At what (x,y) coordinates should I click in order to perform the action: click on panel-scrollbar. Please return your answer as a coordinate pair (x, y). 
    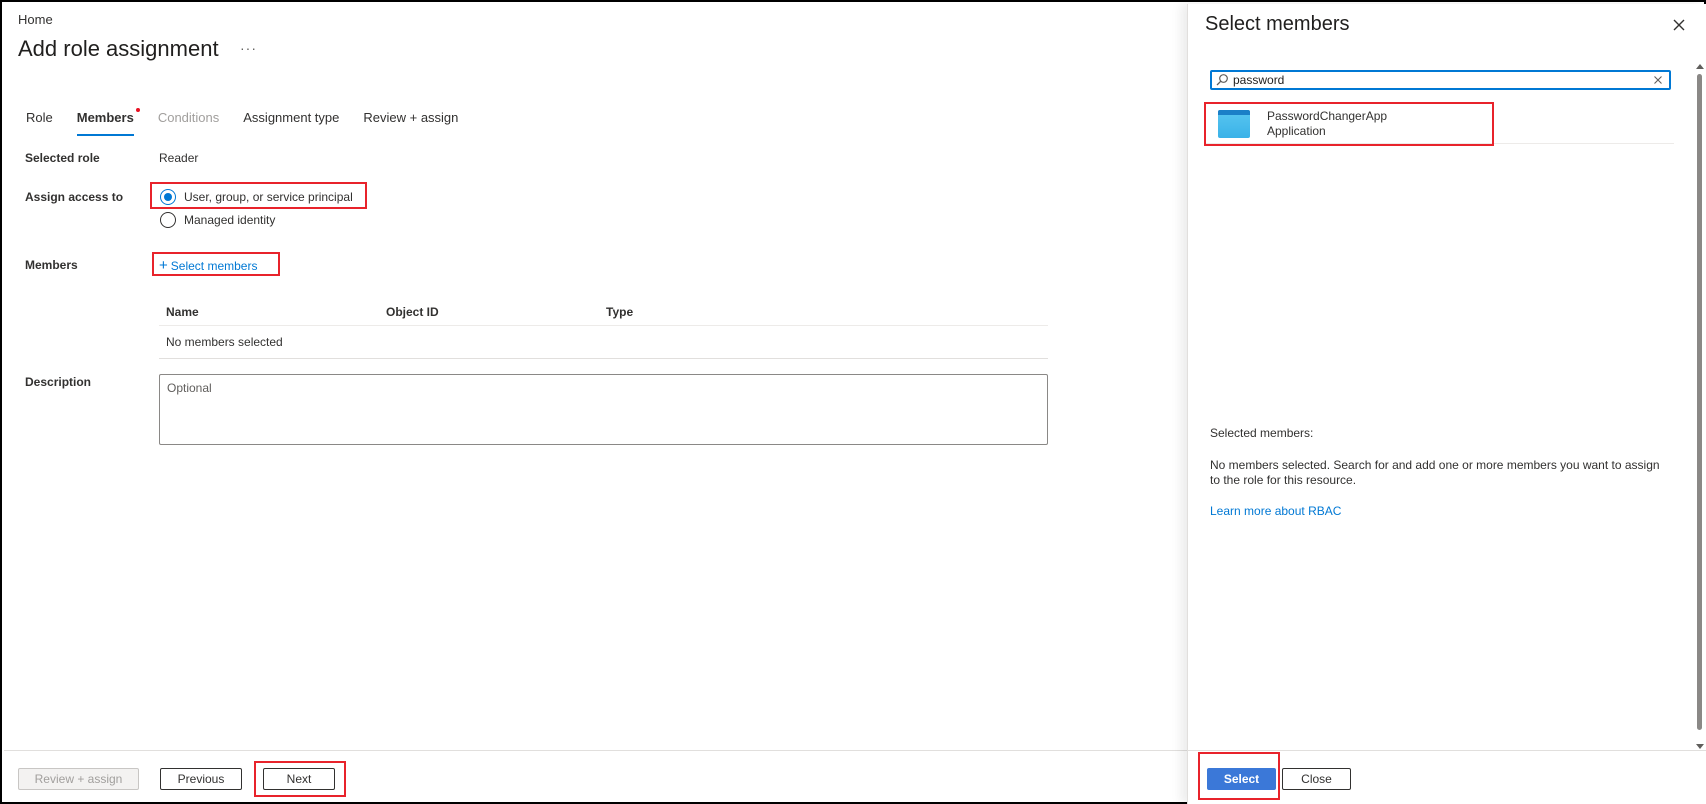
    Looking at the image, I should click on (1700, 407).